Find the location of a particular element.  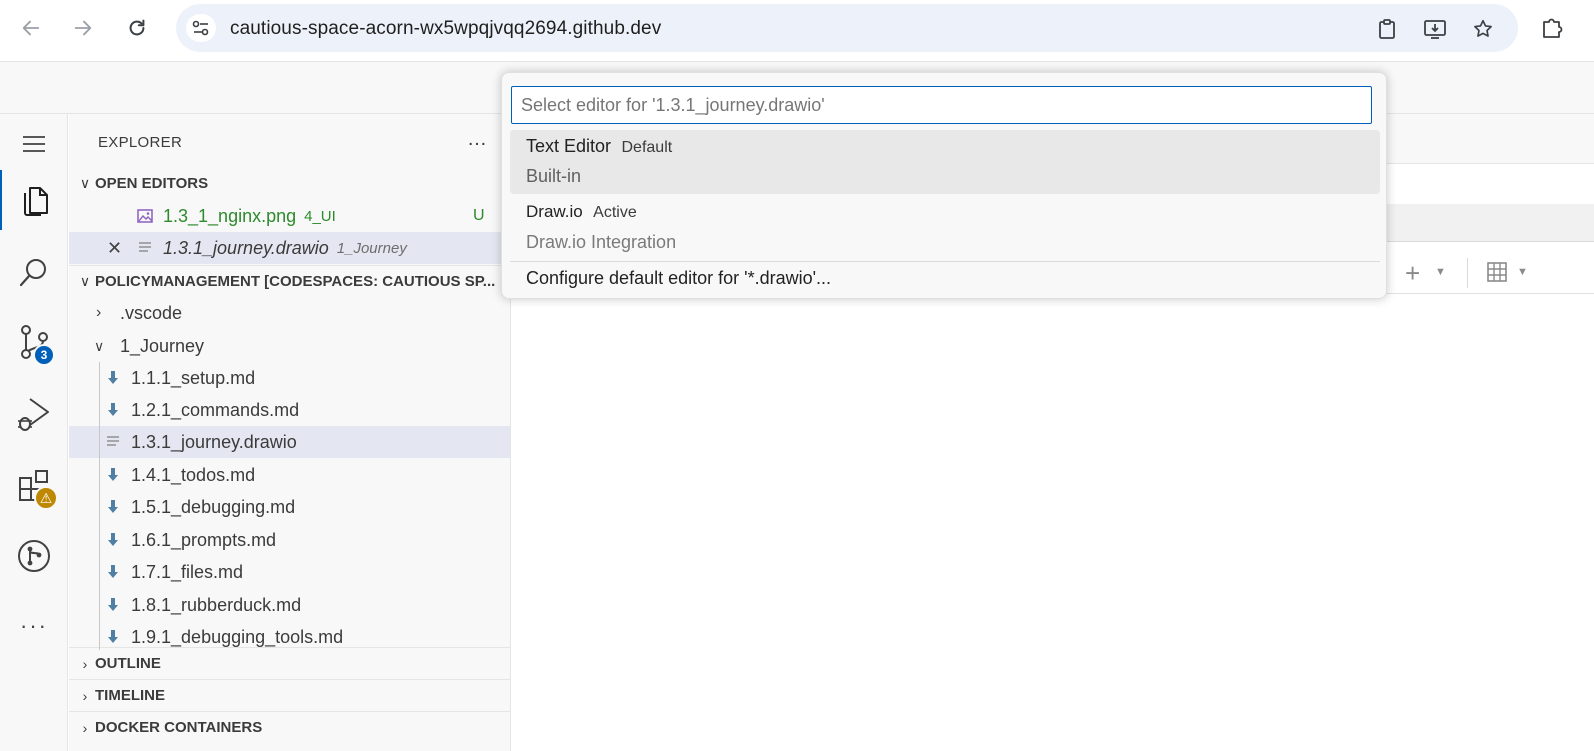

toolbar-divider is located at coordinates (1467, 273).